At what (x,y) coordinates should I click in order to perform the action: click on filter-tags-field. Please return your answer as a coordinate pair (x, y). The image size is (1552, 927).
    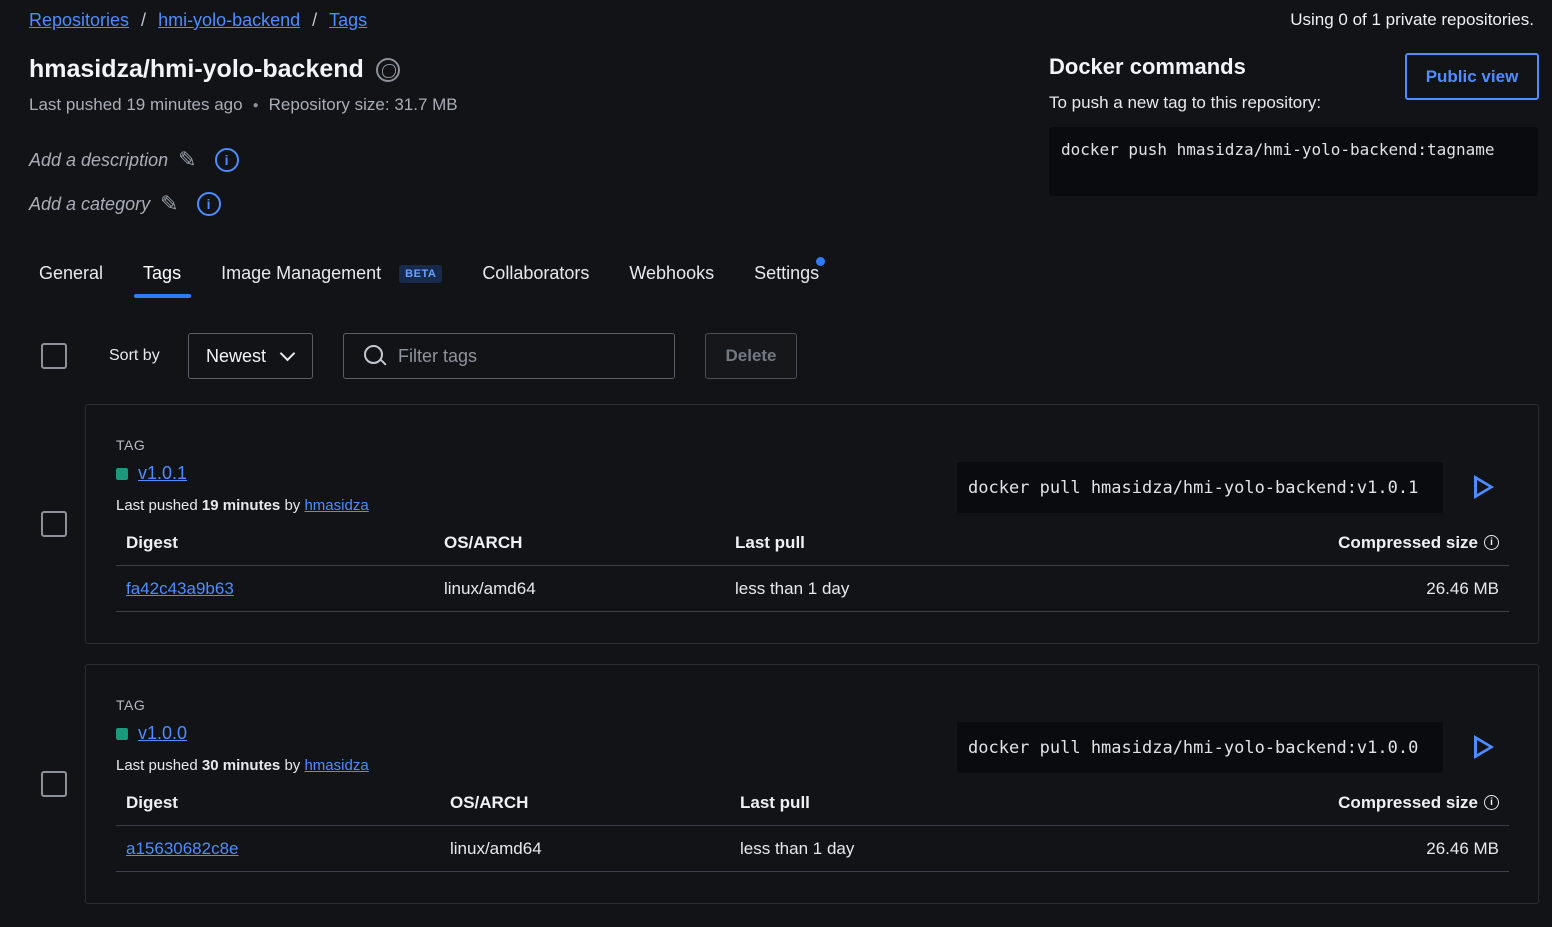
    Looking at the image, I should click on (509, 356).